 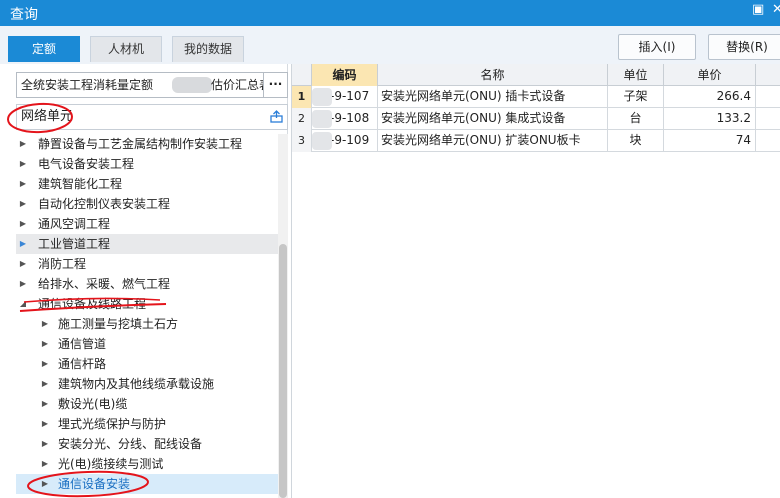 What do you see at coordinates (710, 97) in the screenshot?
I see `price-cell: 266.4` at bounding box center [710, 97].